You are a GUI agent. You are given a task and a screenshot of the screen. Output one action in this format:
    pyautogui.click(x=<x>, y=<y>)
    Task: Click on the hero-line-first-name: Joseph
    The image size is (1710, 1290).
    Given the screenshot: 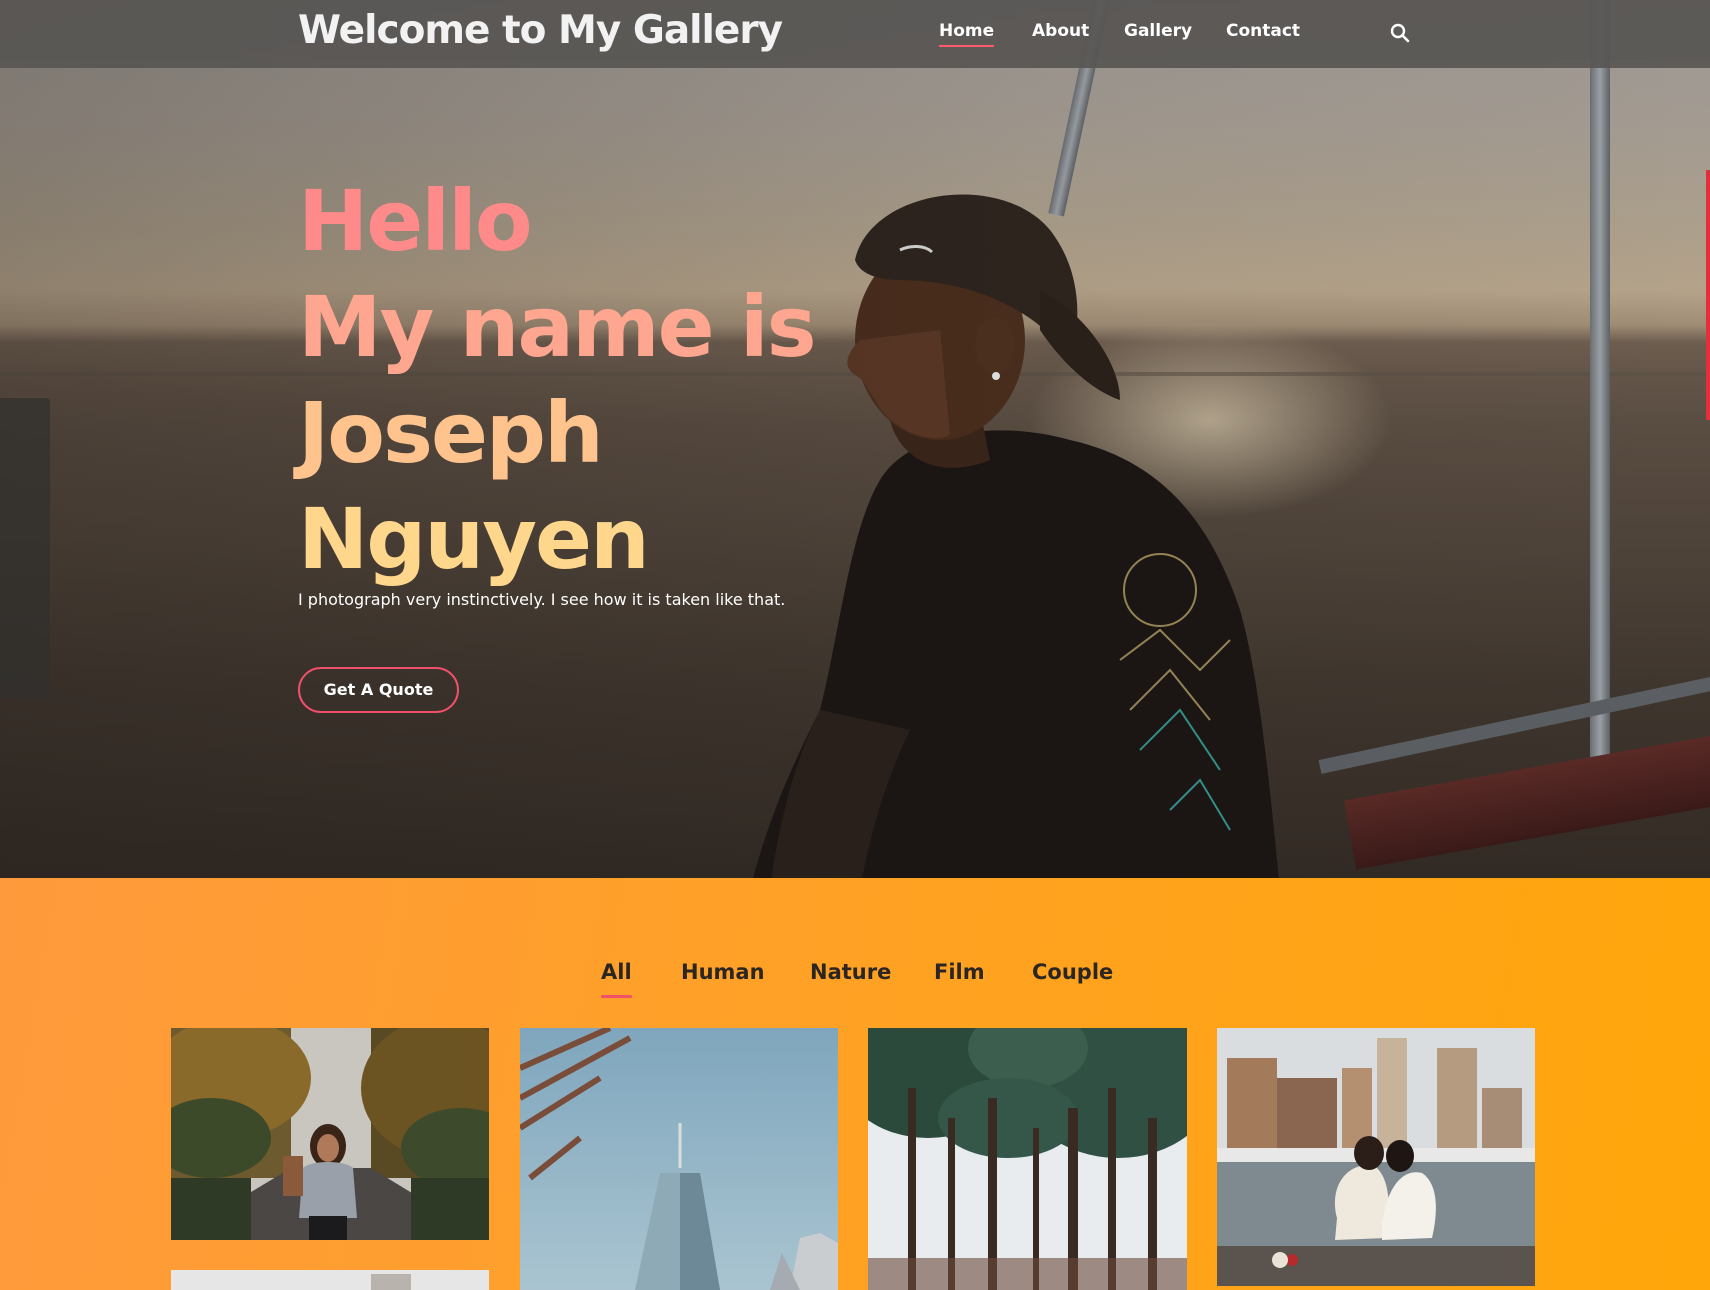 What is the action you would take?
    pyautogui.click(x=451, y=433)
    